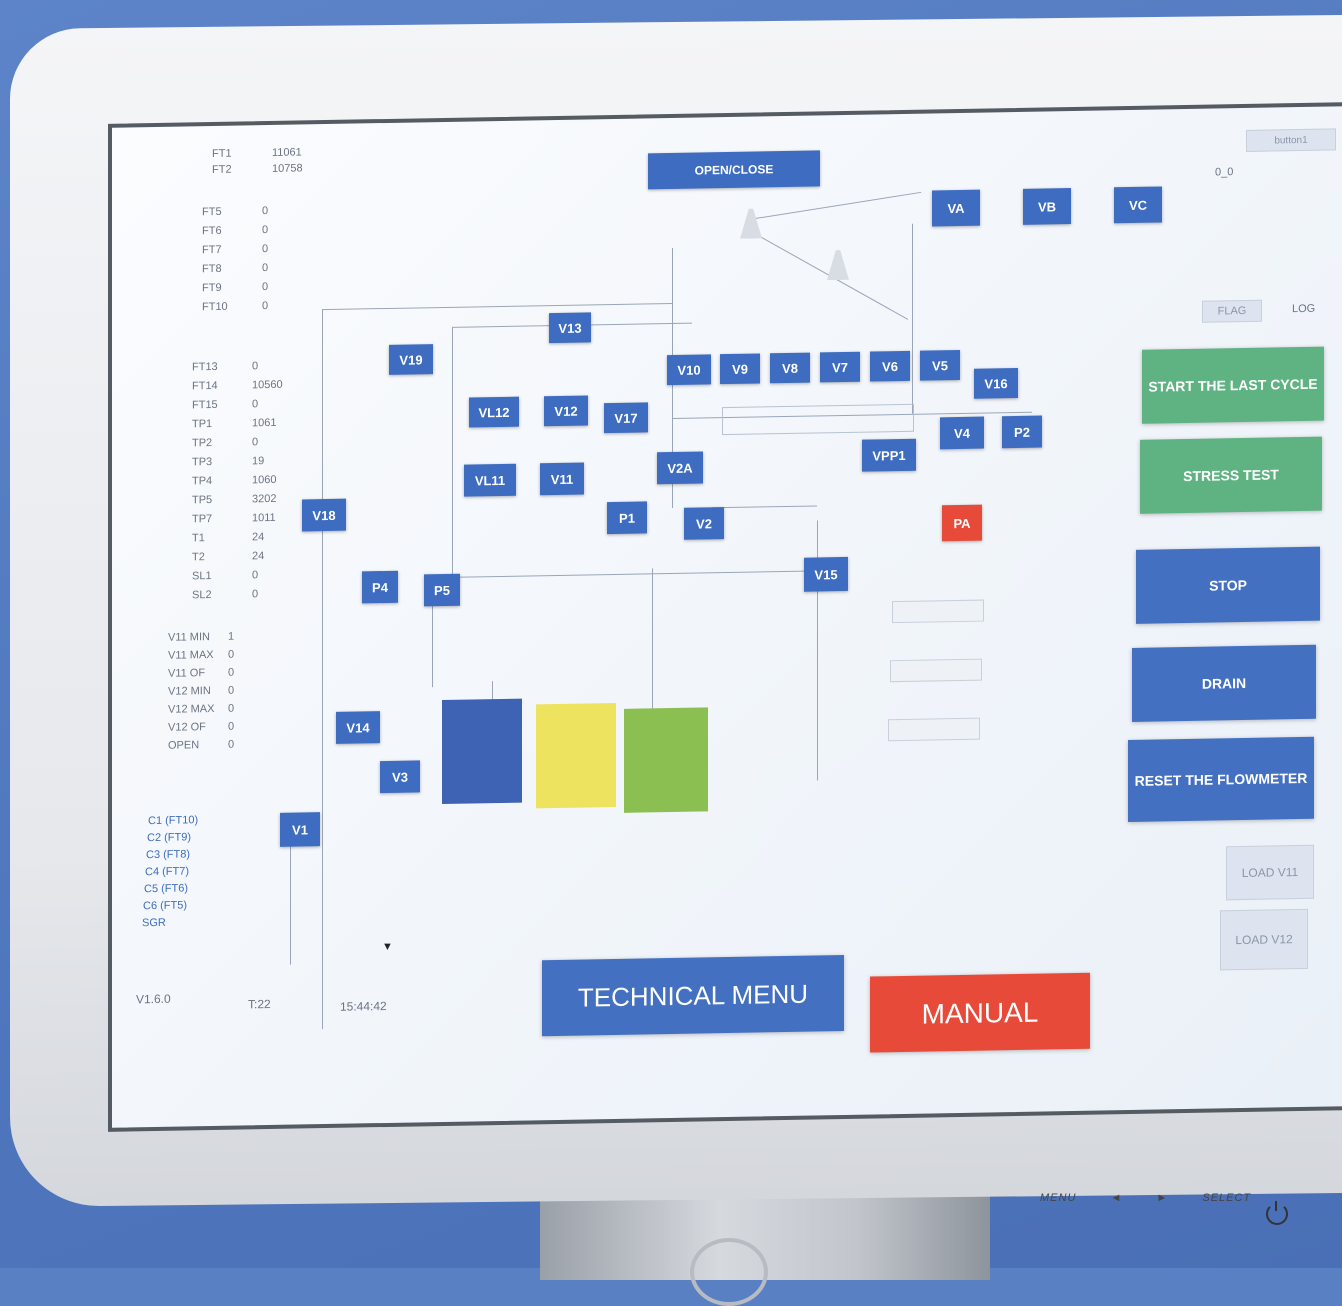 The width and height of the screenshot is (1342, 1306). Describe the element at coordinates (287, 168) in the screenshot. I see `sensor-value: 10758` at that location.